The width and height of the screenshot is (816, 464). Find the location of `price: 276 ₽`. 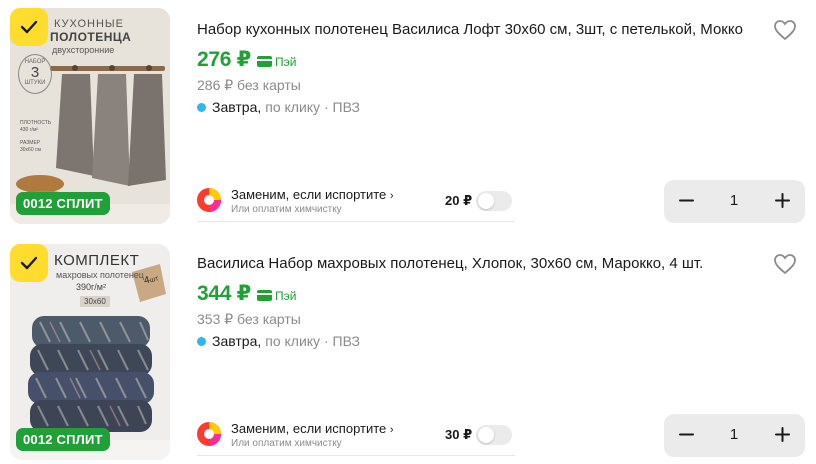

price: 276 ₽ is located at coordinates (224, 59).